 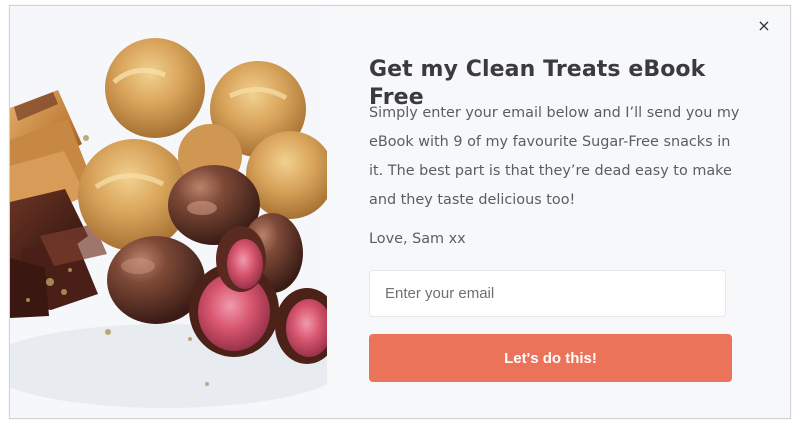 I want to click on submit-button: Let's do this!, so click(x=550, y=358).